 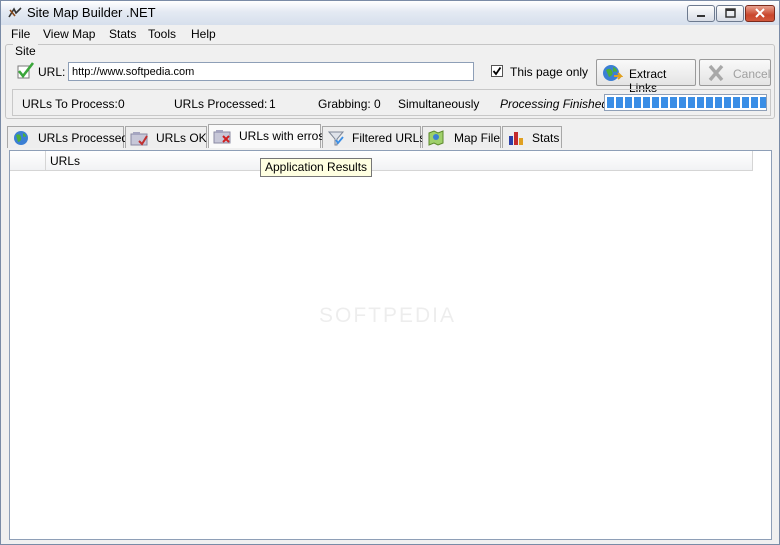 I want to click on url-input, so click(x=271, y=71).